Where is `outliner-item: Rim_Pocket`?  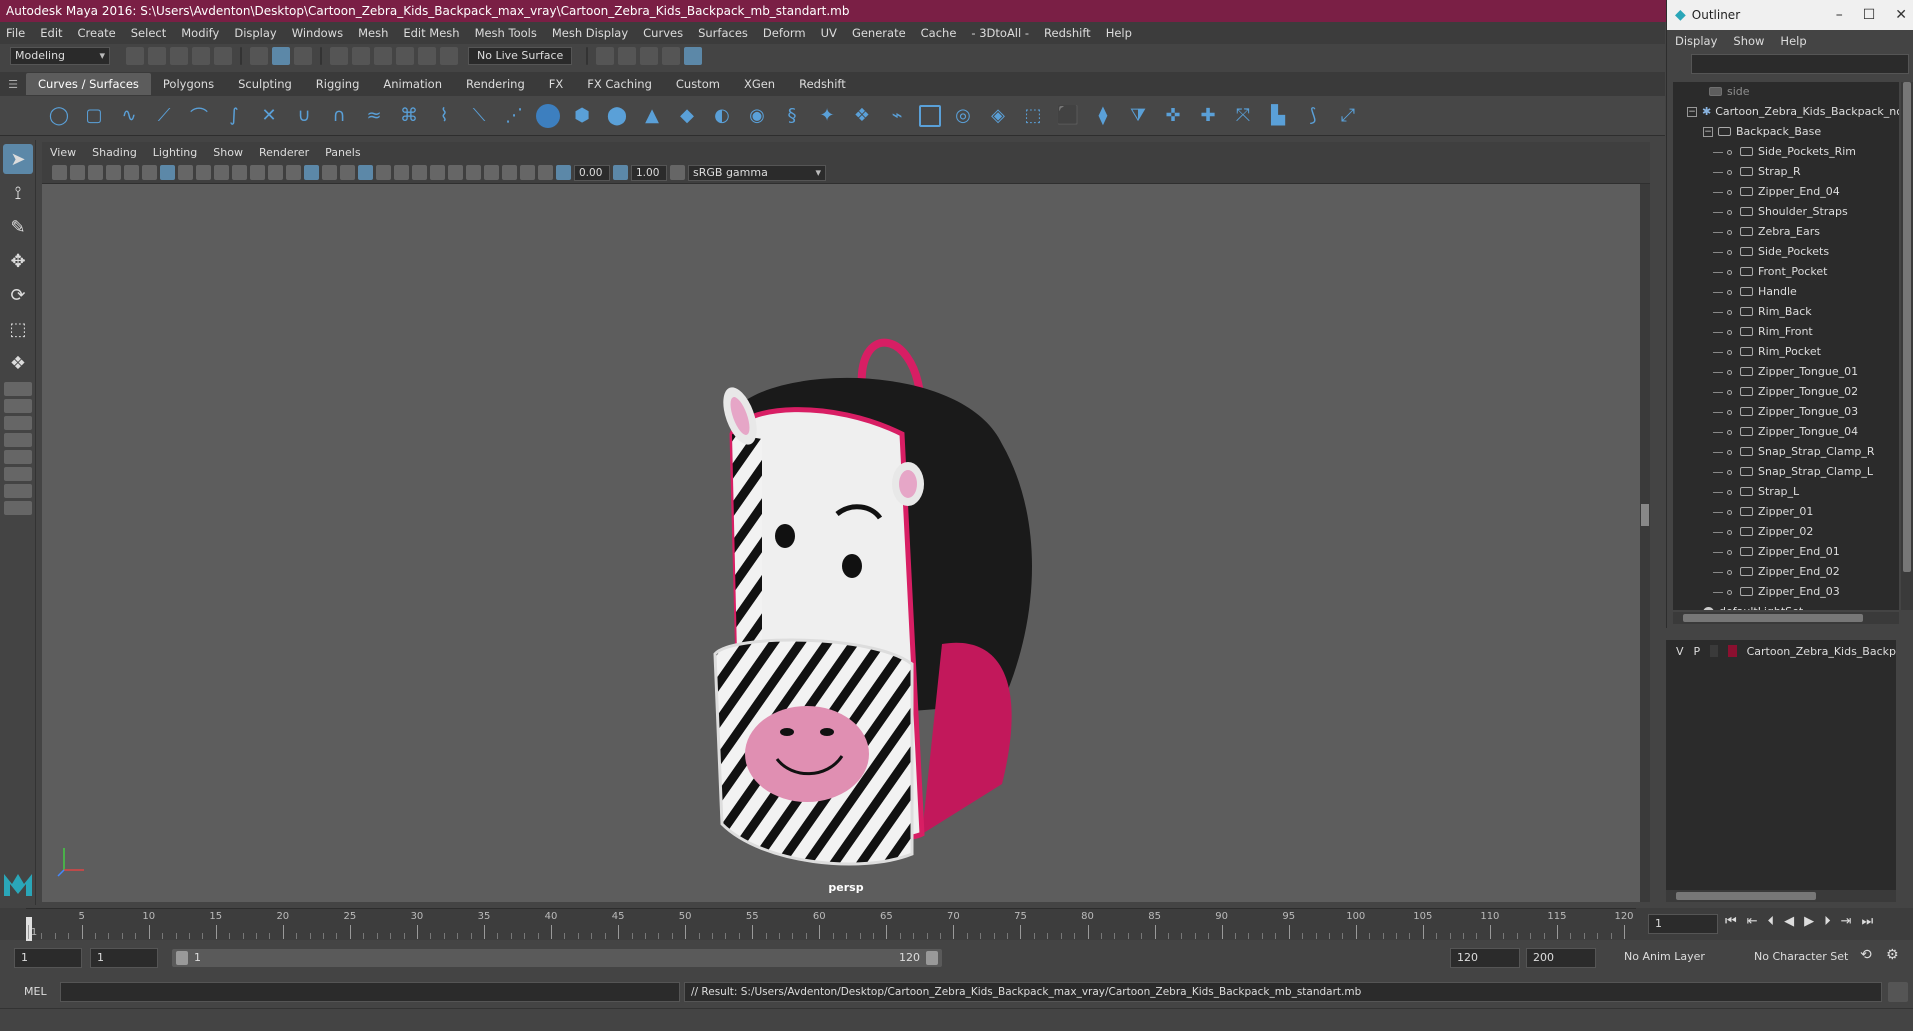
outliner-item: Rim_Pocket is located at coordinates (1786, 352).